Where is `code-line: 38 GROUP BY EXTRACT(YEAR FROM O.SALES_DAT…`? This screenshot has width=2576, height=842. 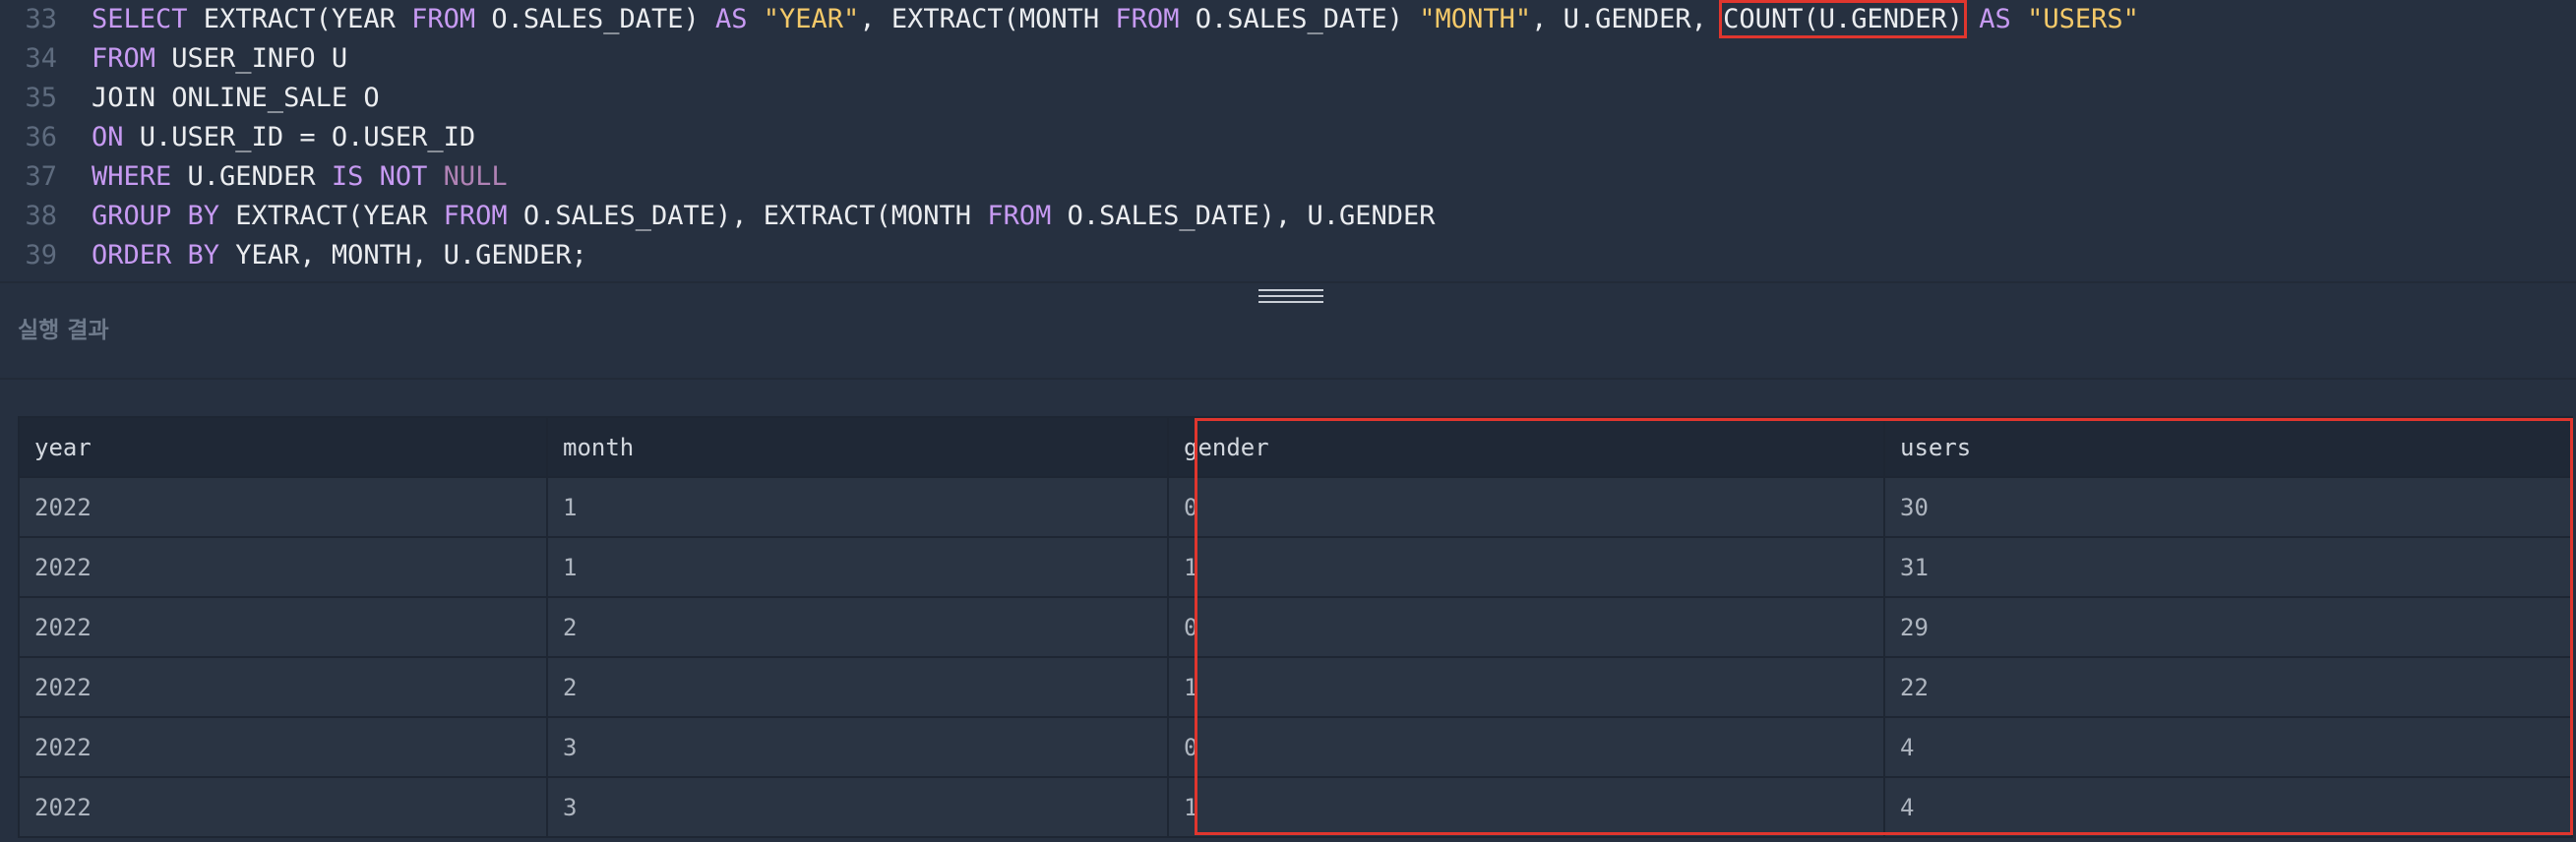
code-line: 38 GROUP BY EXTRACT(YEAR FROM O.SALES_DAT… is located at coordinates (718, 217).